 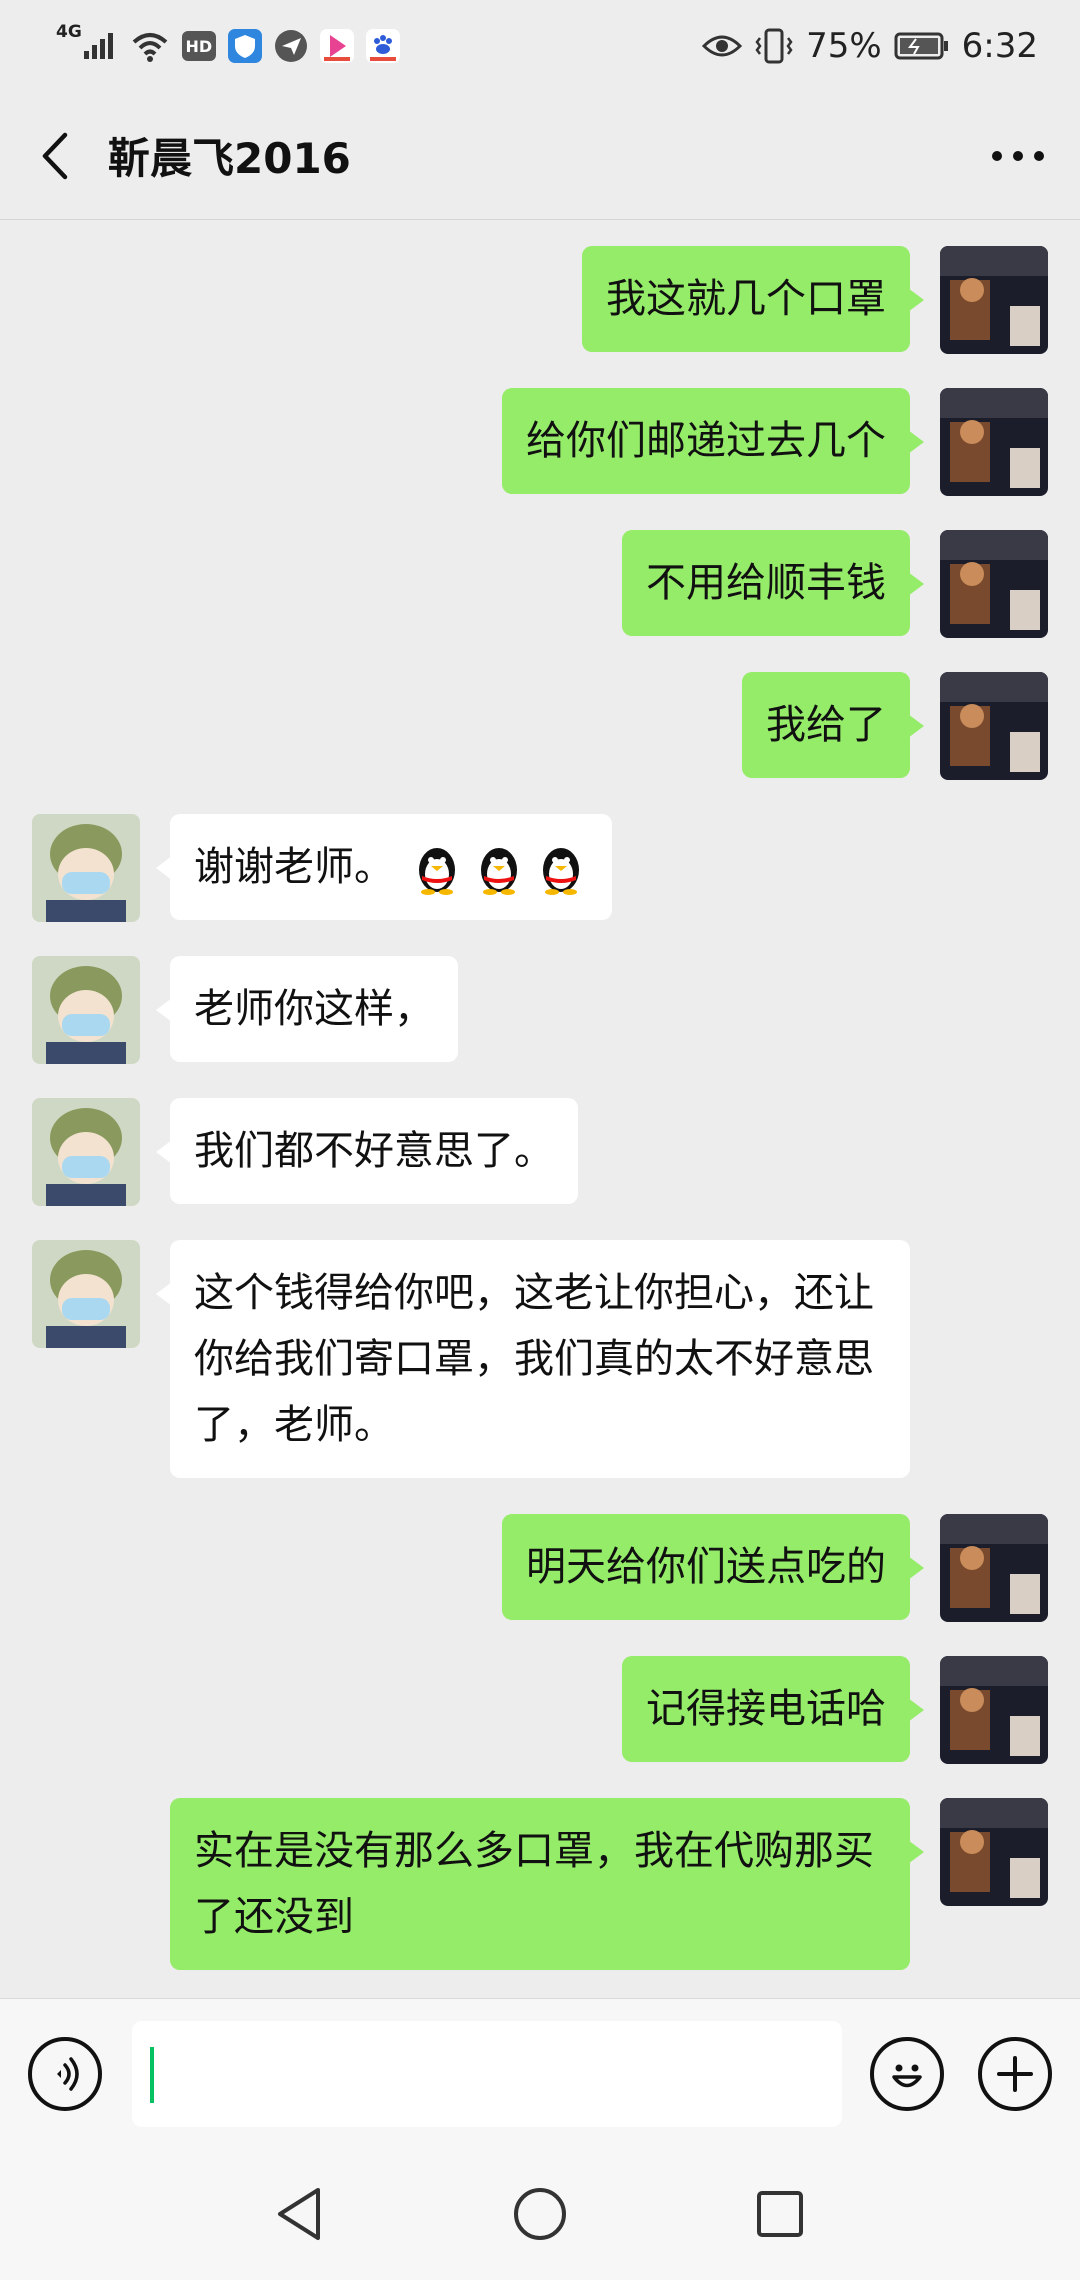 What do you see at coordinates (773, 583) in the screenshot?
I see `message-bubble: 不用给顺丰钱` at bounding box center [773, 583].